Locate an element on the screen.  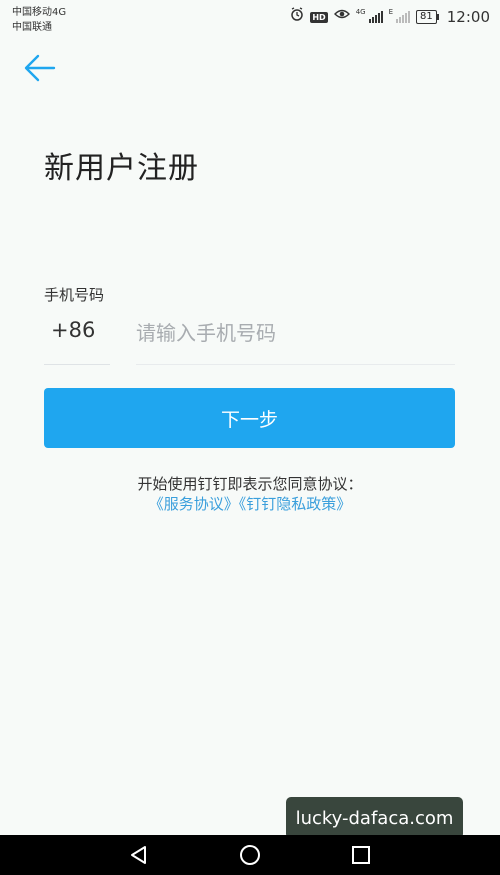
agreement-text: 开始使用钉钉即表示您同意协议： is located at coordinates (250, 484).